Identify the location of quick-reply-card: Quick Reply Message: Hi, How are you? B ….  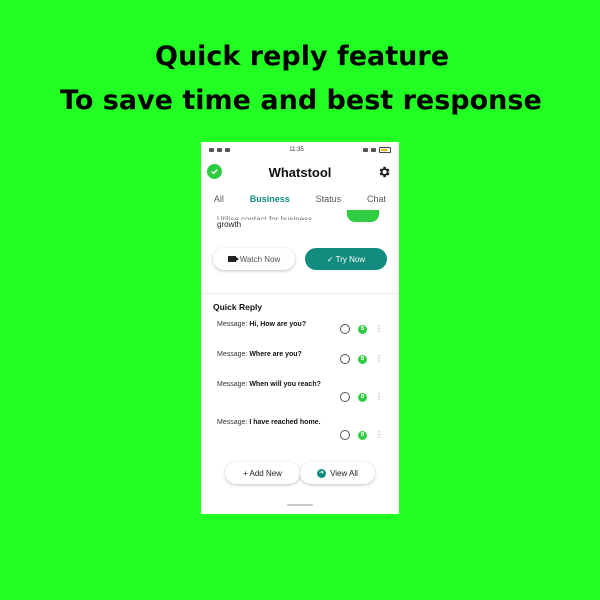
(300, 393).